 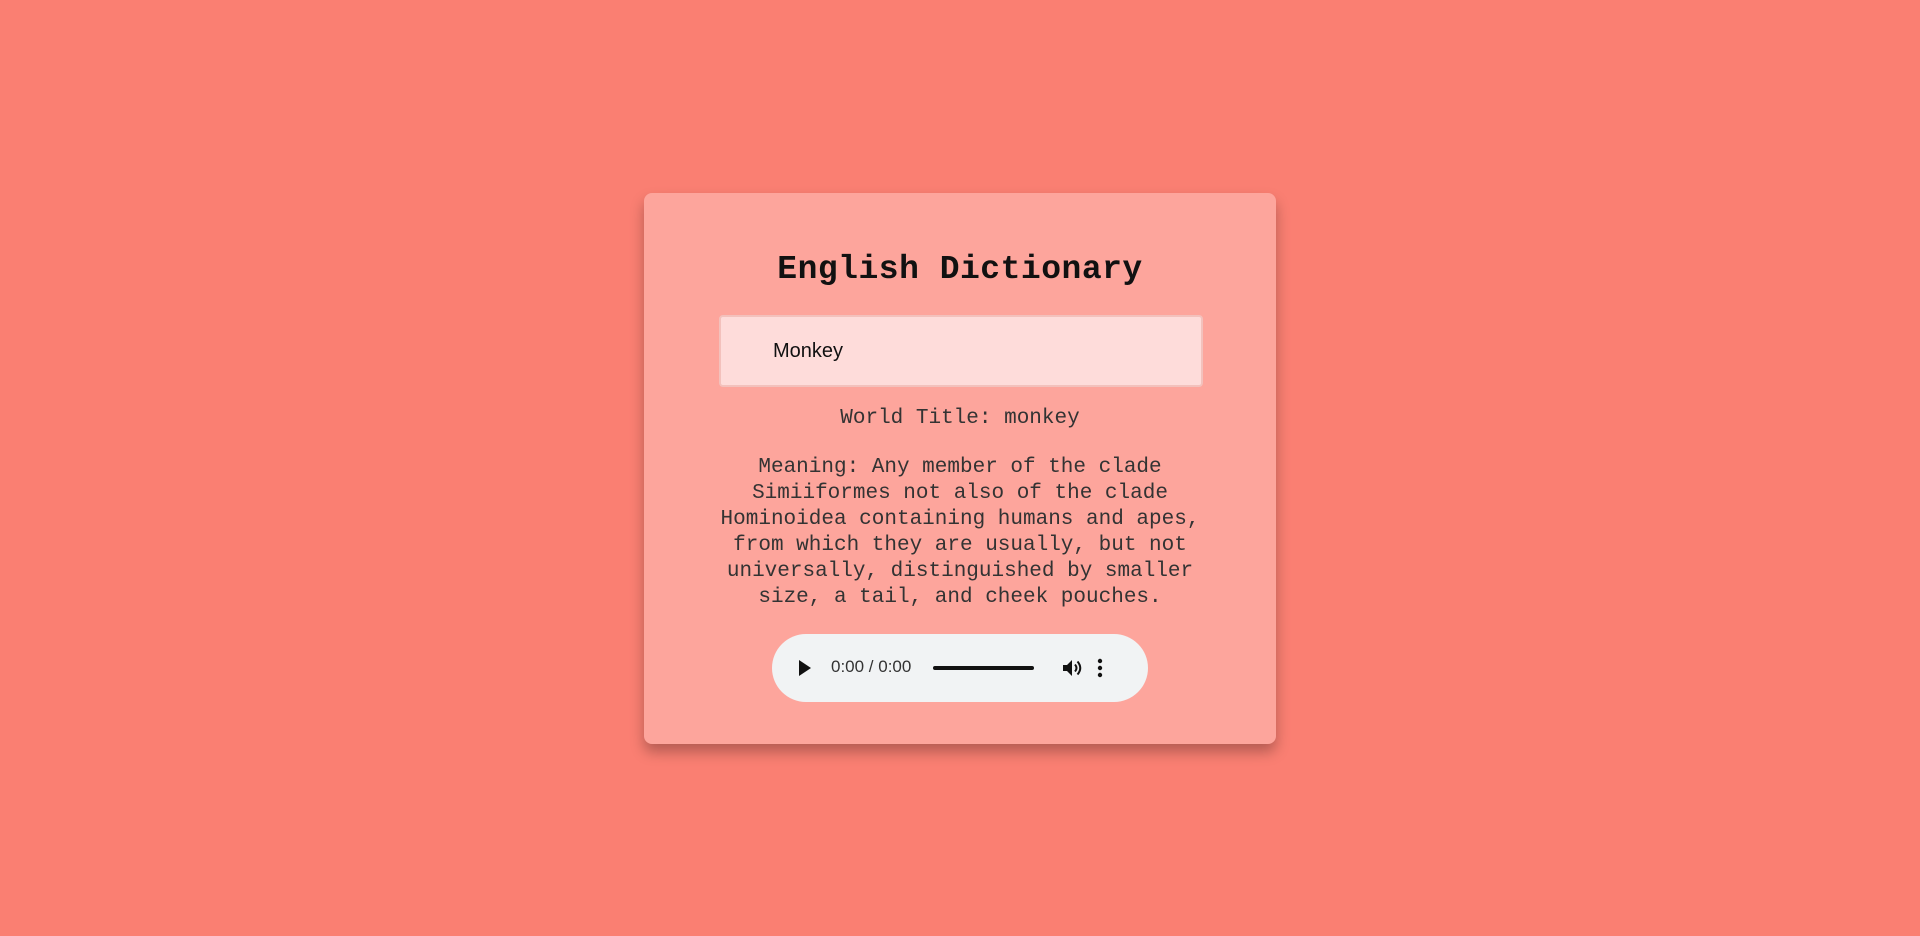 I want to click on play-icon, so click(x=805, y=668).